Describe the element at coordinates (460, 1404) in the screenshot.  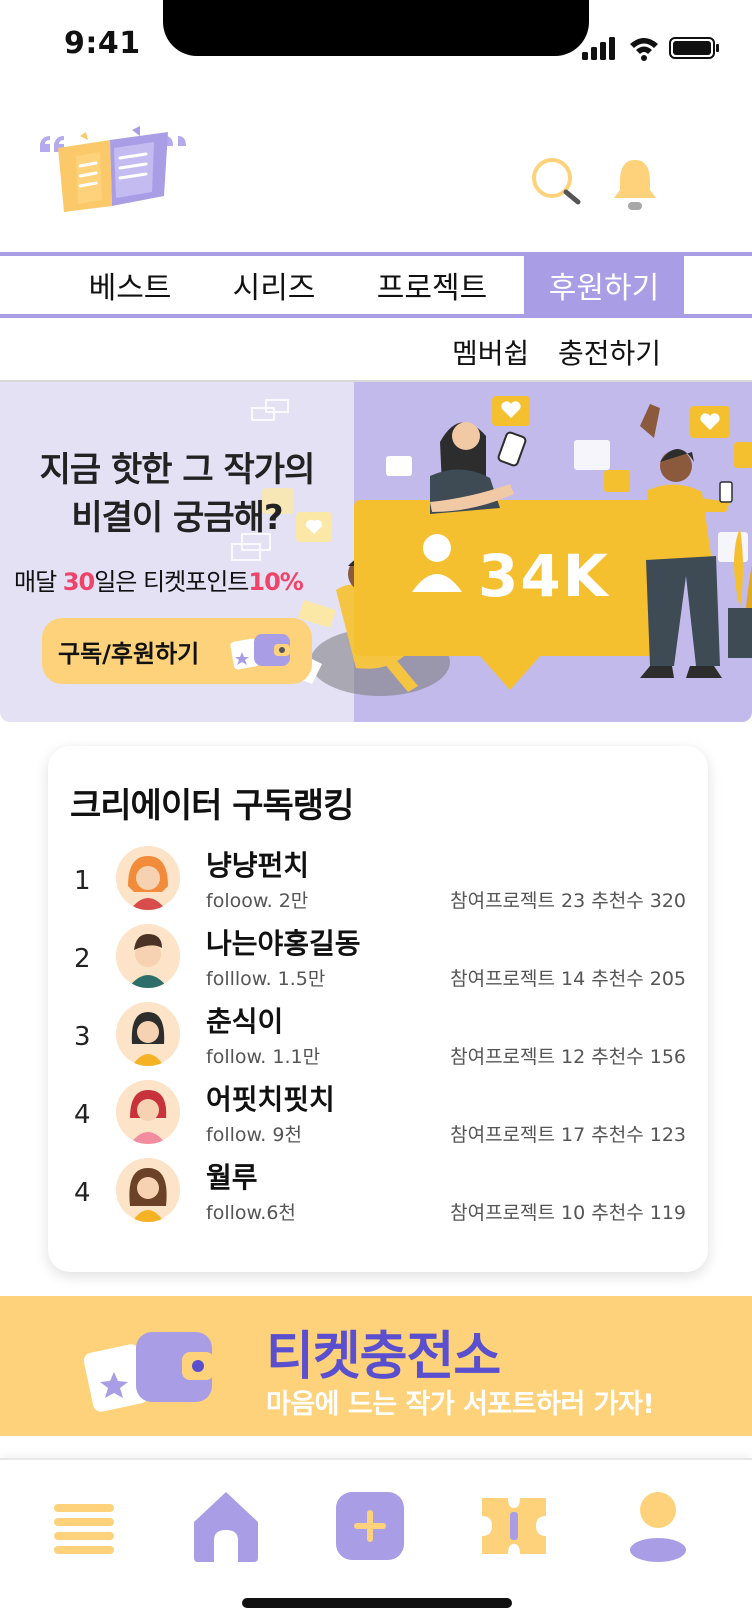
I see `ticket-banner-subtitle: 마음에 드는 작가 서포트하러 가자!` at that location.